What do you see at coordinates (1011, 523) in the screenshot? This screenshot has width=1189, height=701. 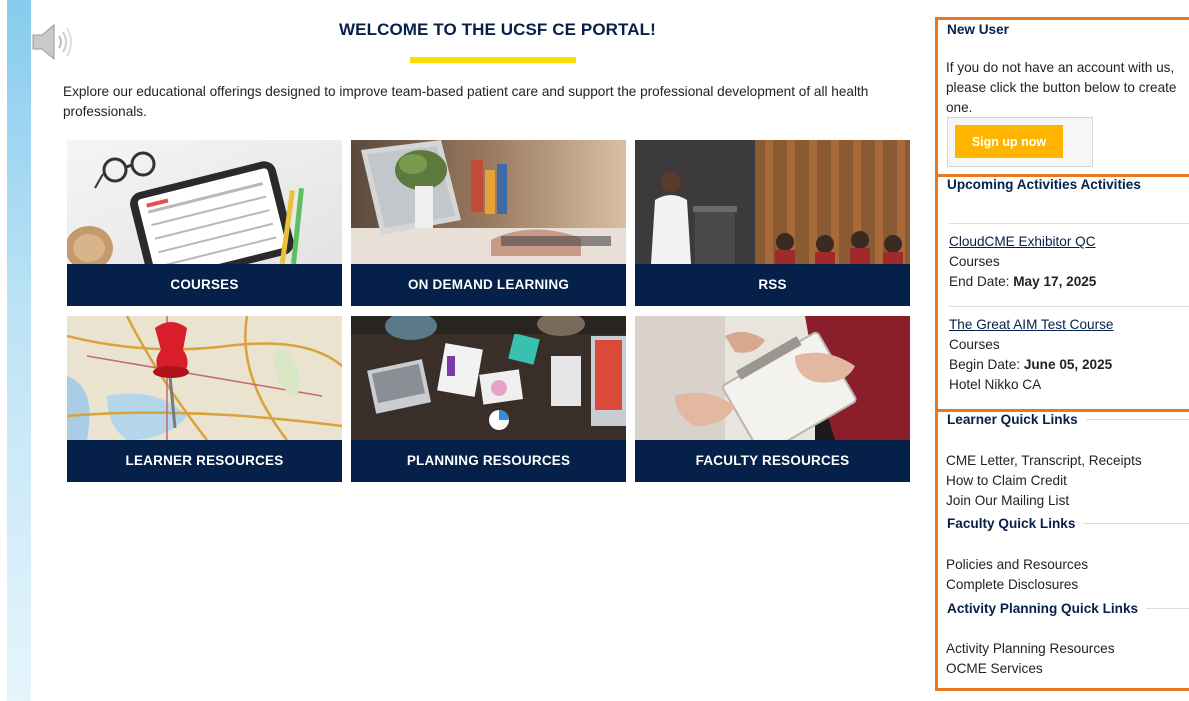 I see `faculty-links-heading: Faculty Quick Links` at bounding box center [1011, 523].